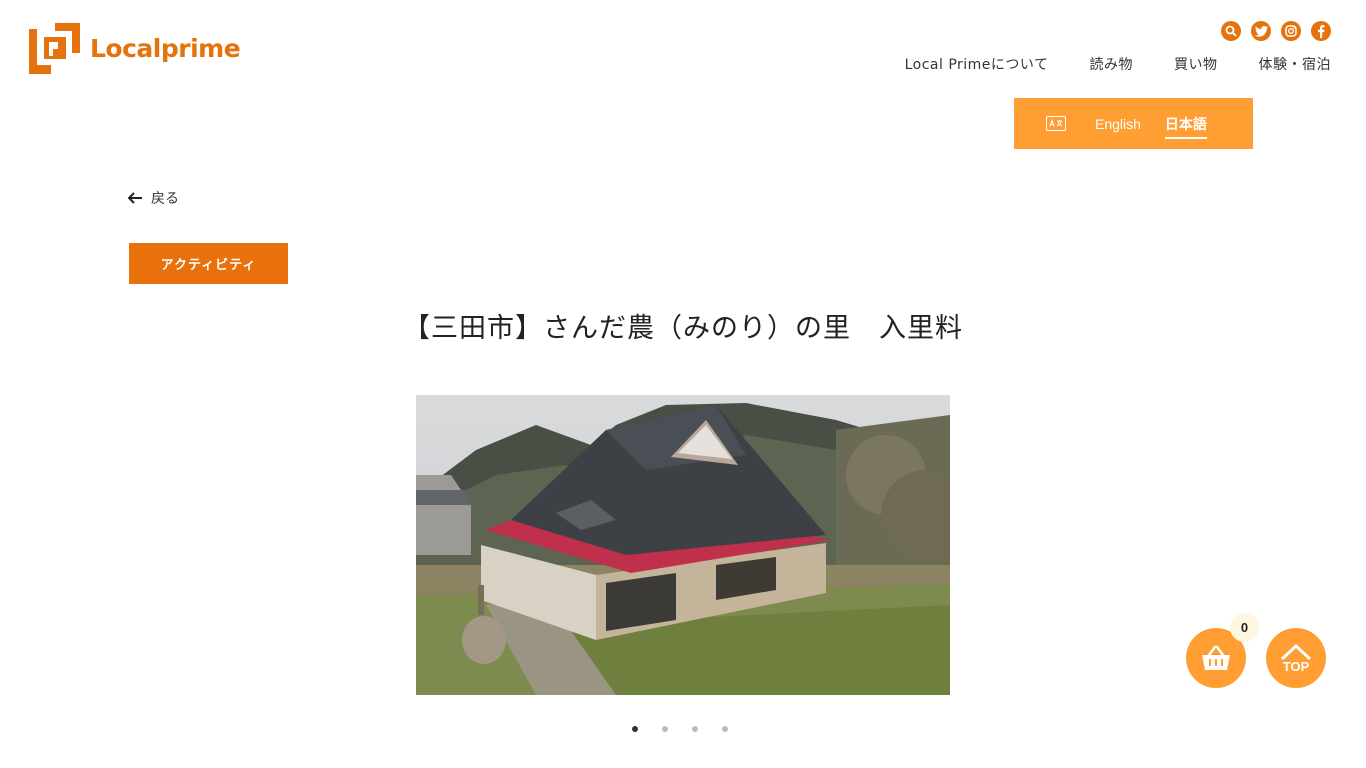 This screenshot has width=1366, height=768. What do you see at coordinates (683, 328) in the screenshot?
I see `page-title: 【三田市】さんだ農（みのり）の里 入里料` at bounding box center [683, 328].